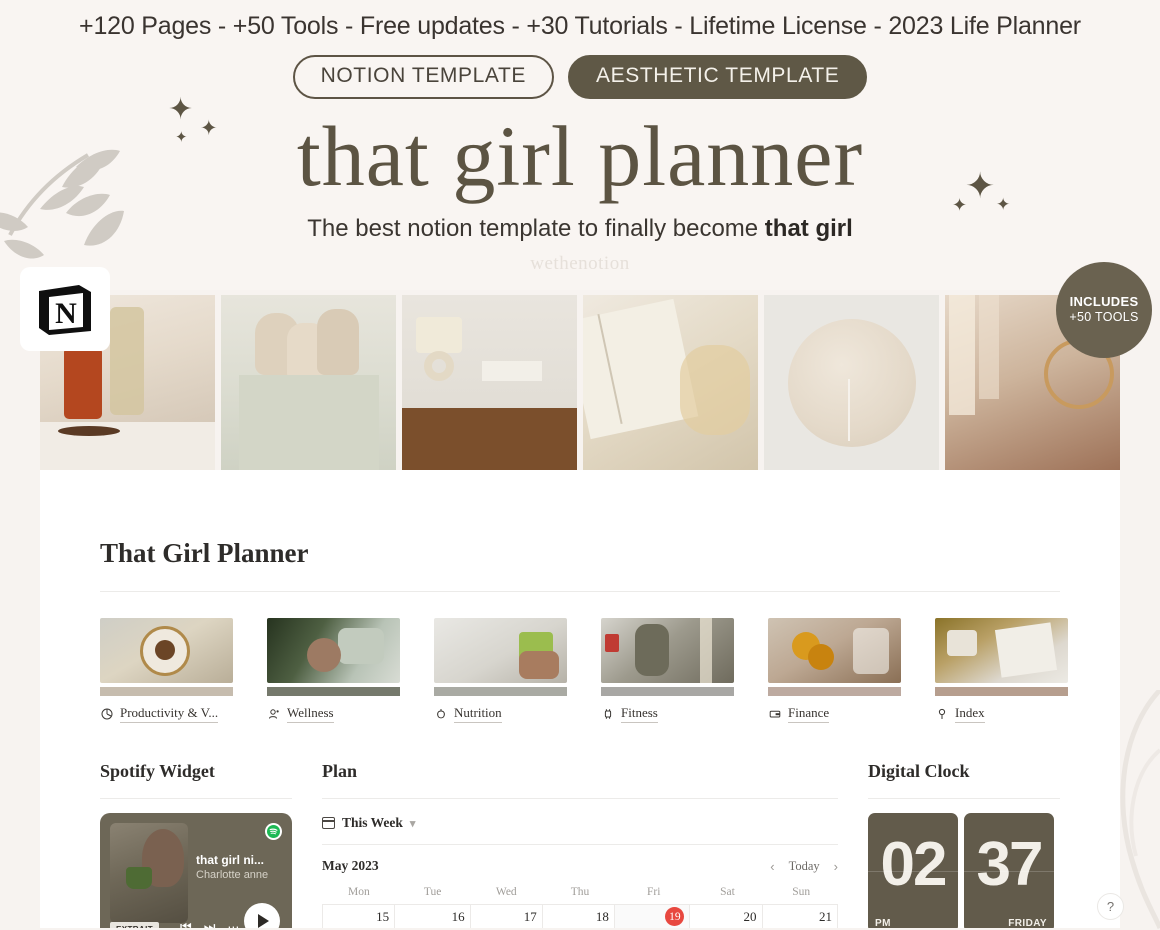 The image size is (1160, 930). Describe the element at coordinates (432, 892) in the screenshot. I see `weekday-label: Tue` at that location.